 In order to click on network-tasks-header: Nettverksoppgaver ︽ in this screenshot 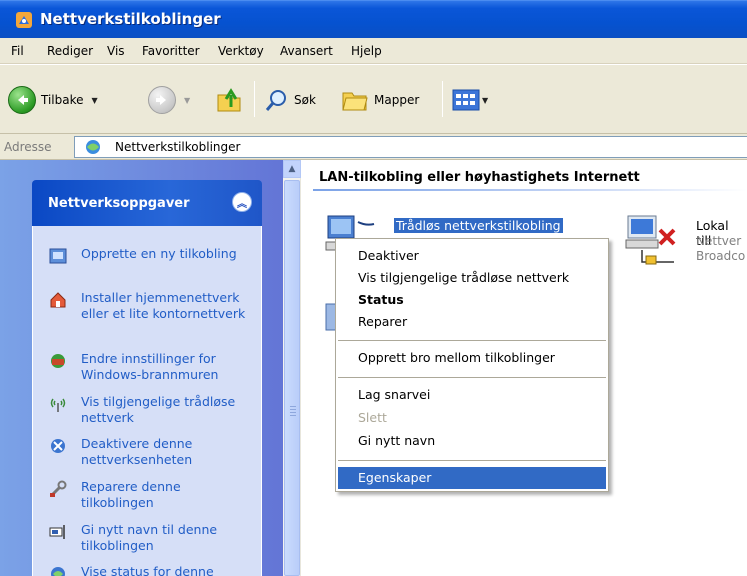, I will do `click(147, 203)`.